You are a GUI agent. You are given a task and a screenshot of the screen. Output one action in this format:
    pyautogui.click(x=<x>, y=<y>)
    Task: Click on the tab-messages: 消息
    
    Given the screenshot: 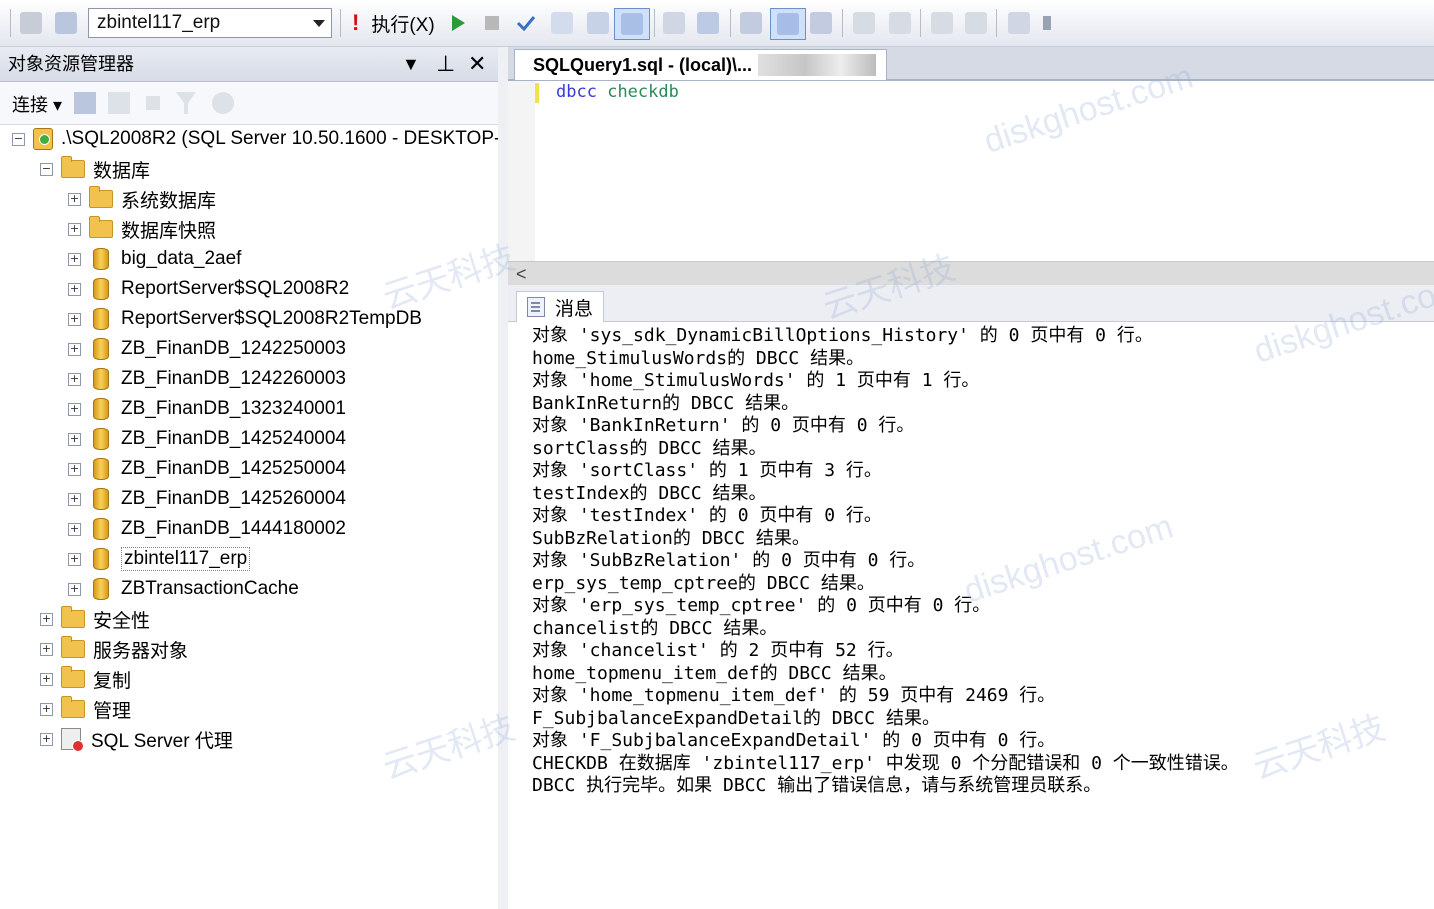 What is the action you would take?
    pyautogui.click(x=560, y=306)
    